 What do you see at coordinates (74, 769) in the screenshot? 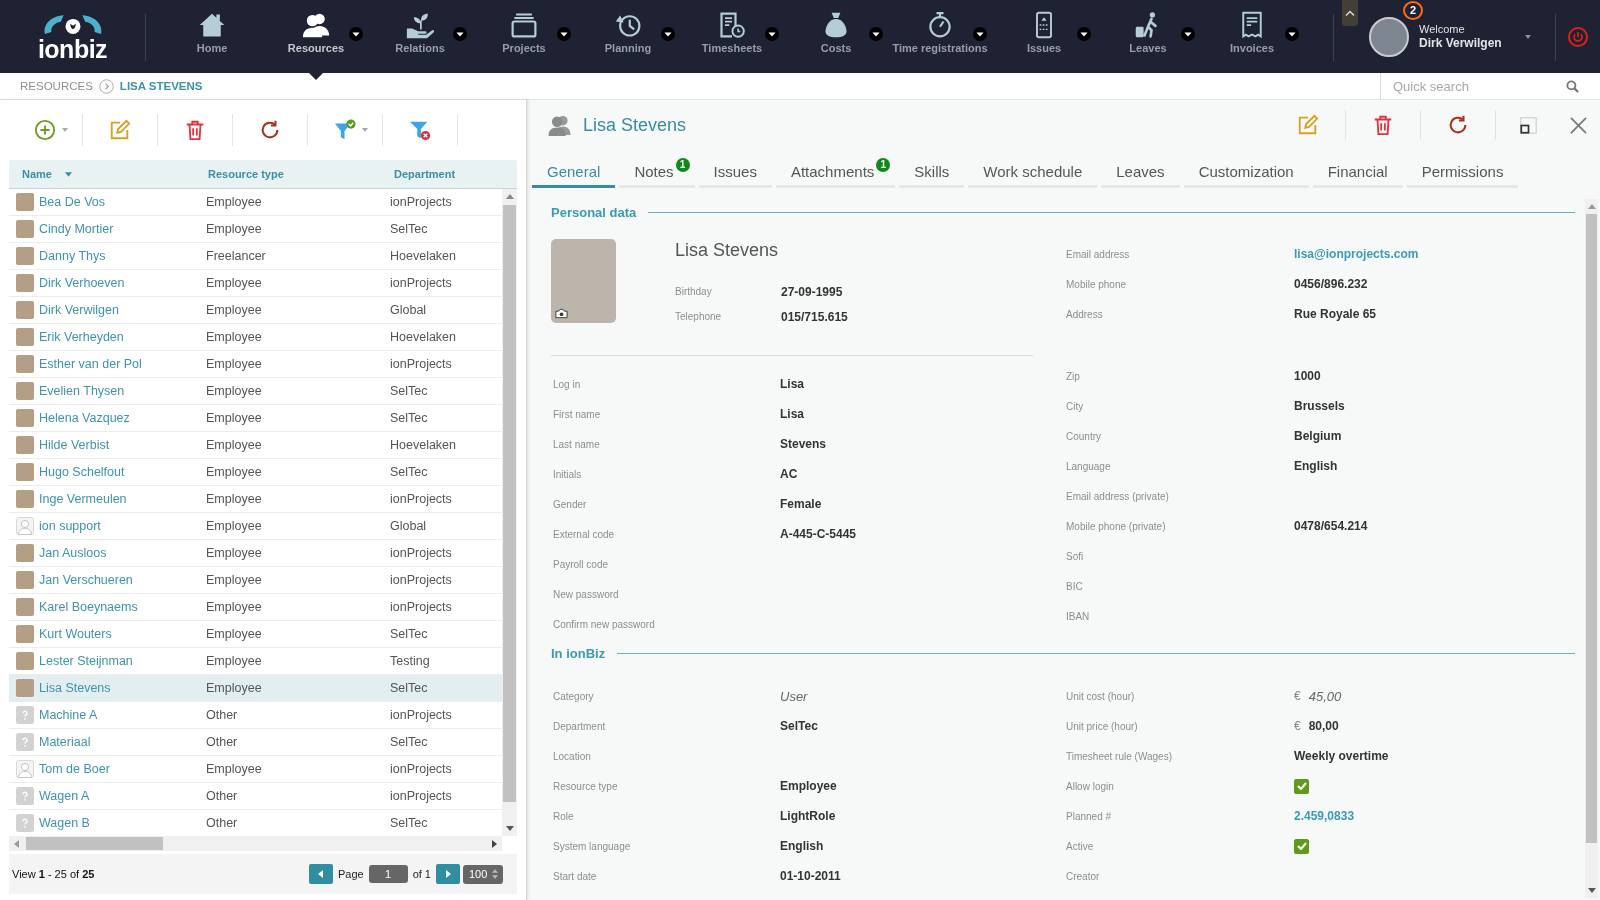
I see `resource-name-link: Tom de Boer` at bounding box center [74, 769].